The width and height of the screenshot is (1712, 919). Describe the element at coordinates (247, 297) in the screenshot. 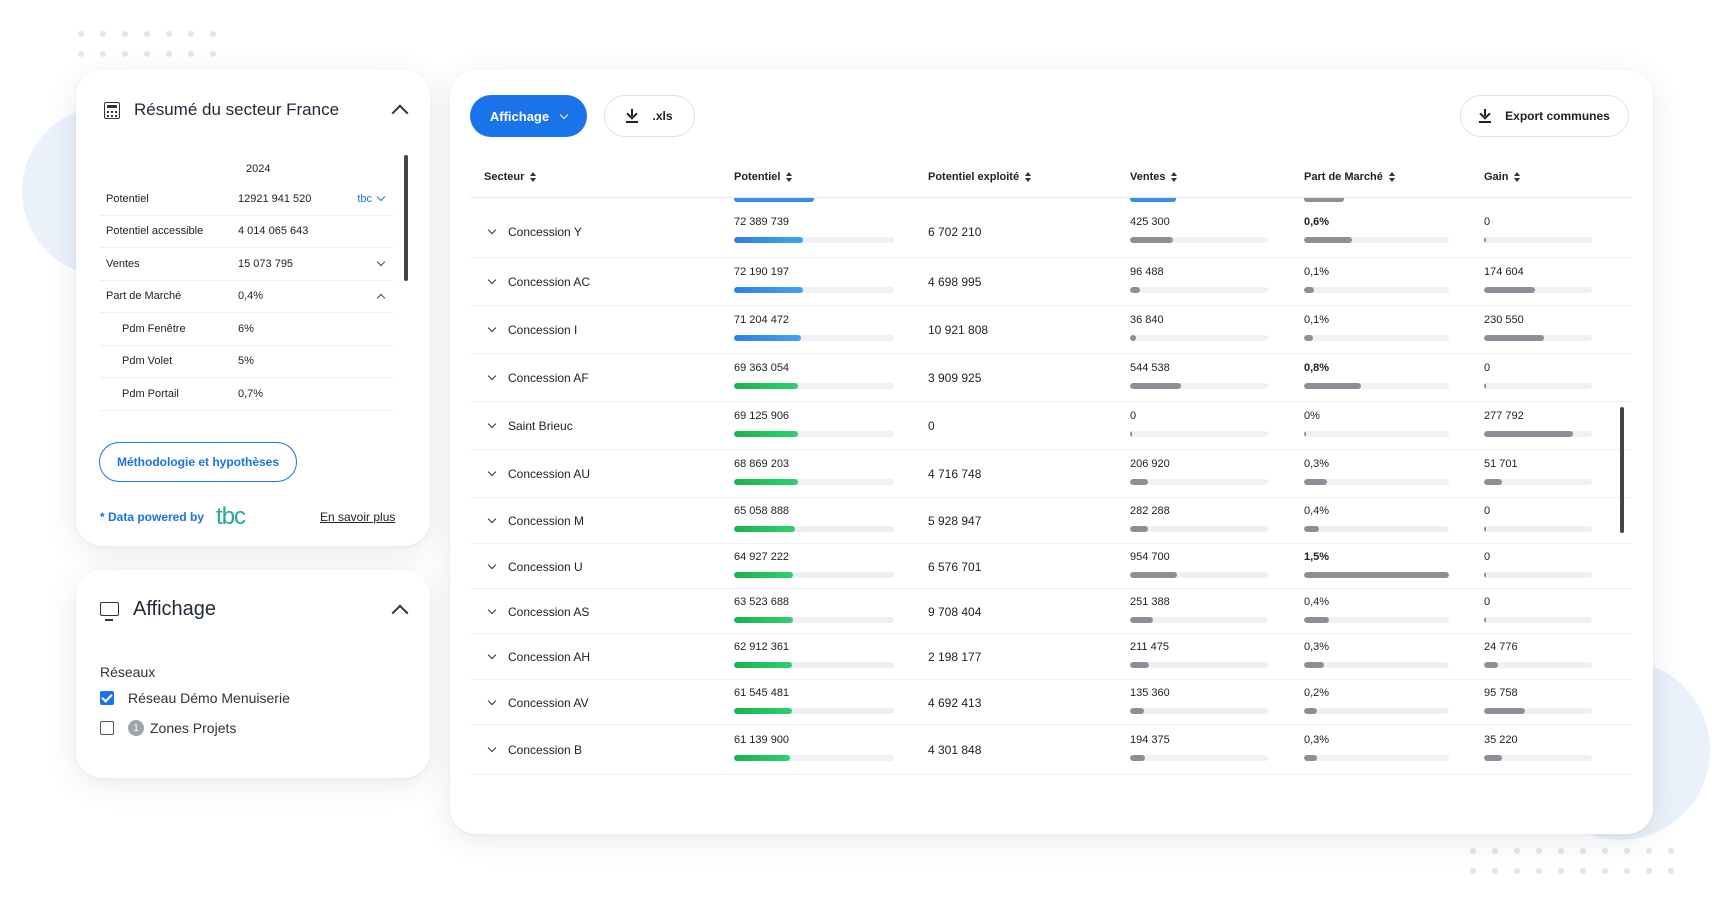

I see `summary-row: Part de Marché 0,4%` at that location.